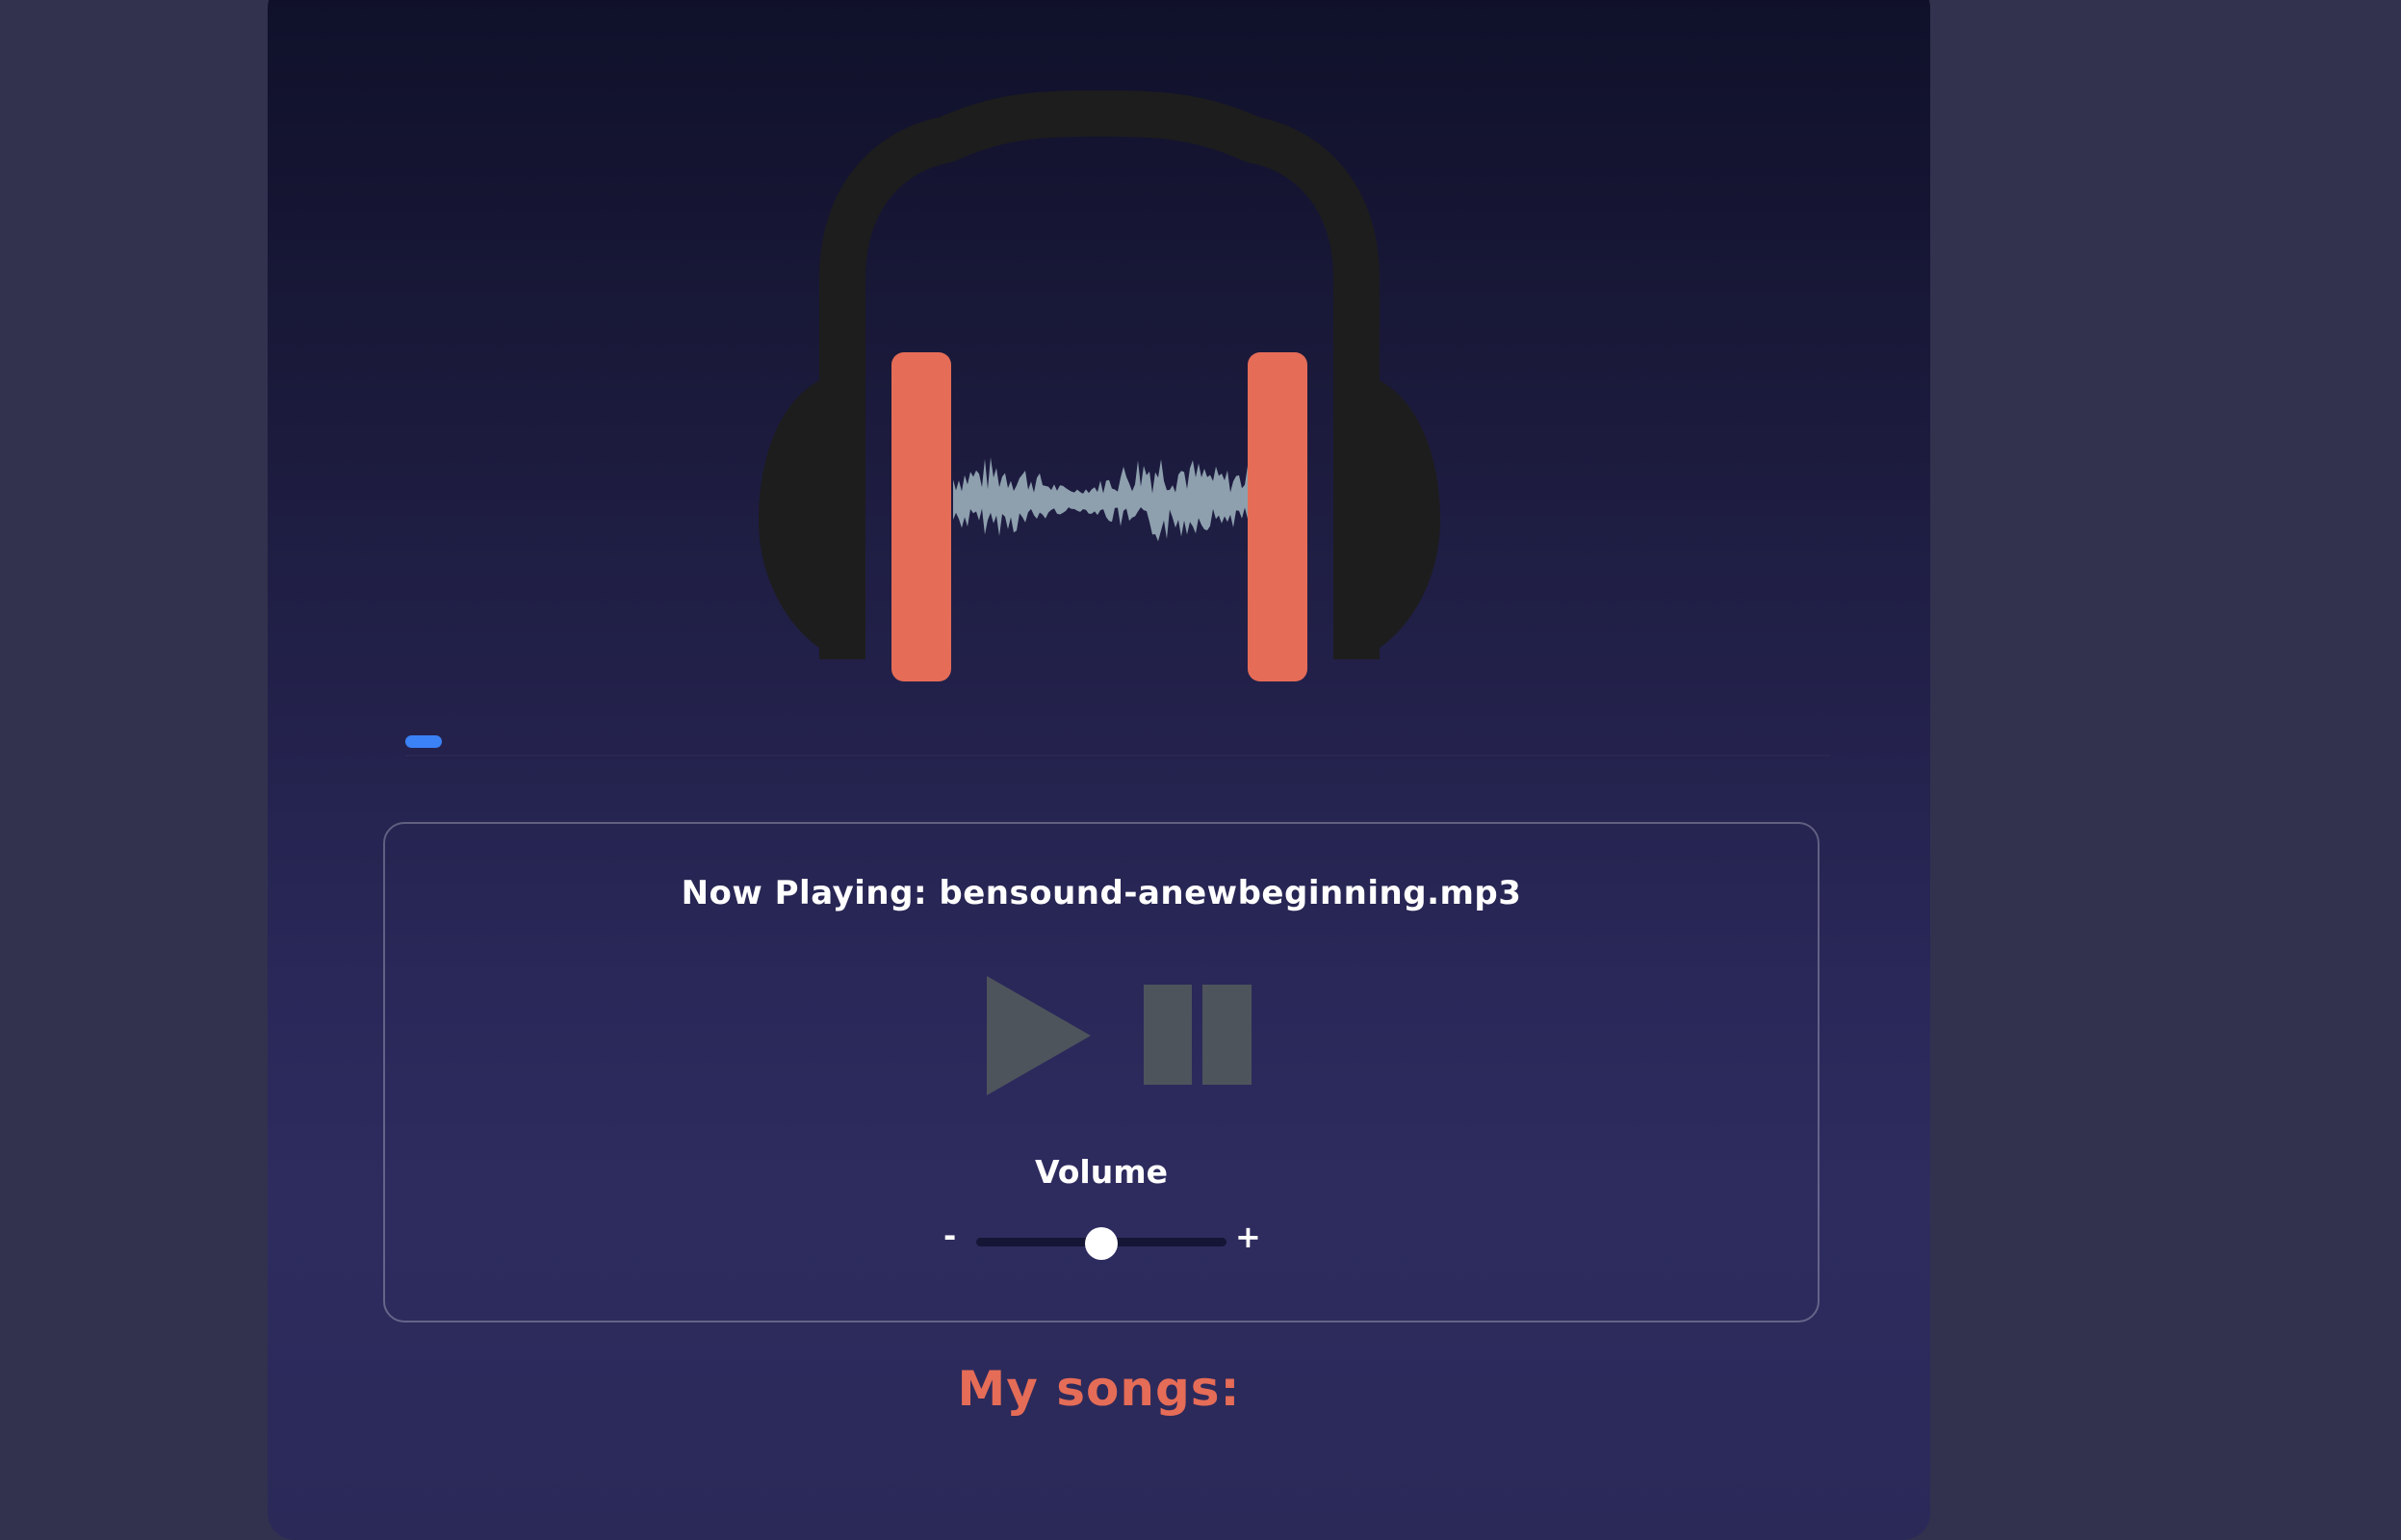  I want to click on now-playing-label: Now Playing: bensound-anewbeginning.mp3, so click(1101, 893).